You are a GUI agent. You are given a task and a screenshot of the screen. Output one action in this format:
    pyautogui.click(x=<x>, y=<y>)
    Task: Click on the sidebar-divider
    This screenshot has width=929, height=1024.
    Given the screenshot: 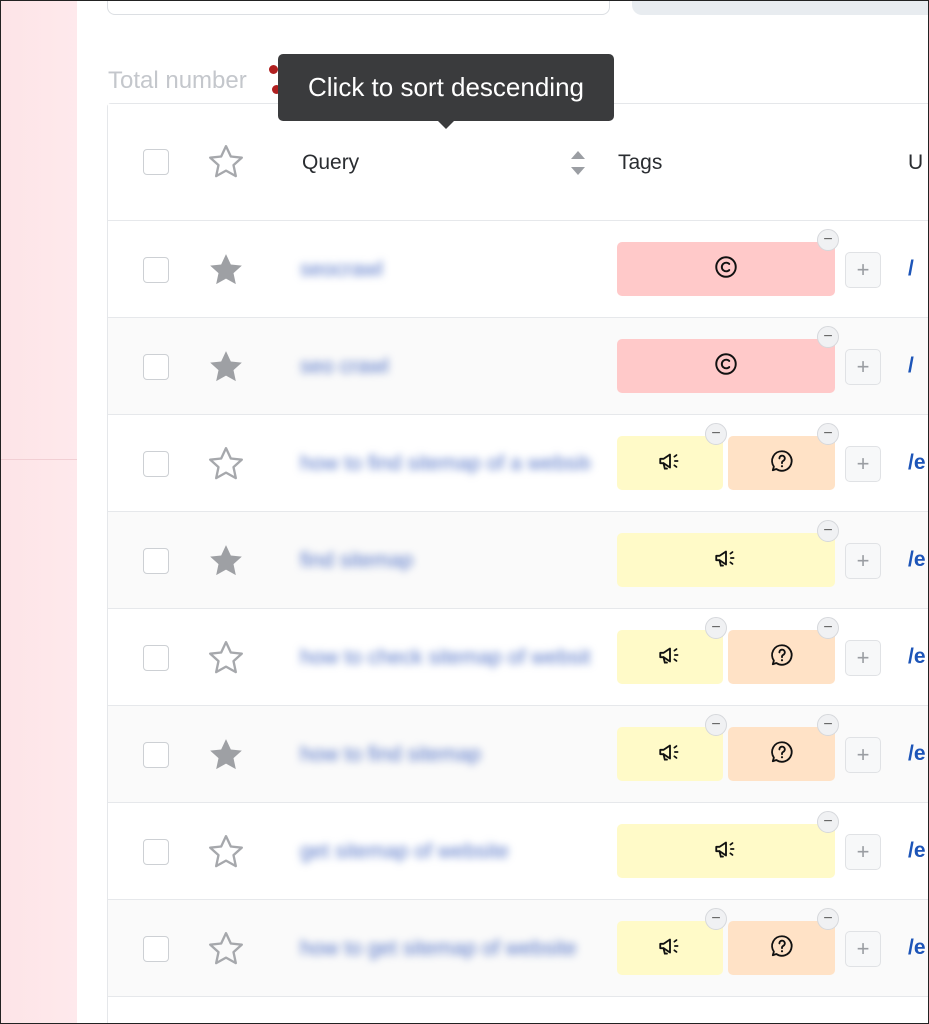 What is the action you would take?
    pyautogui.click(x=39, y=459)
    